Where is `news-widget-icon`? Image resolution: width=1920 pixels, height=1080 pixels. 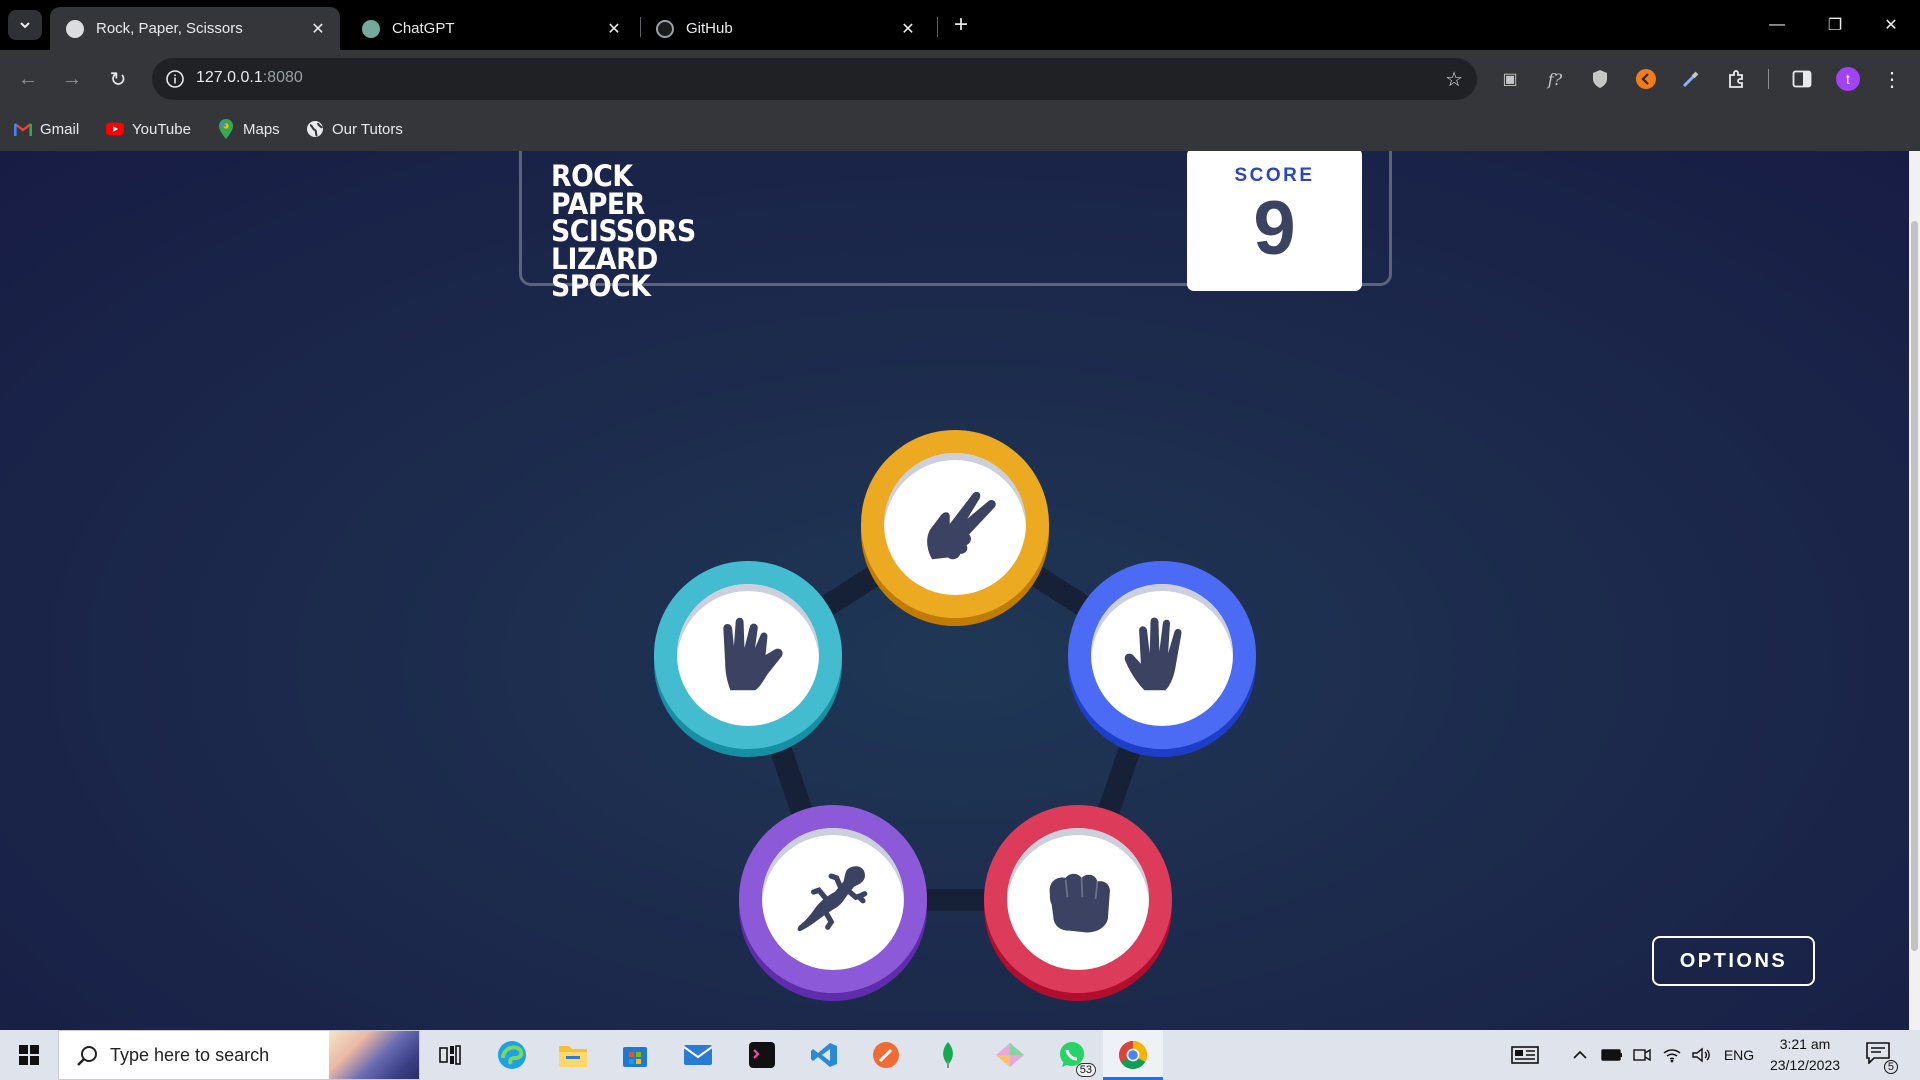
news-widget-icon is located at coordinates (1525, 1055).